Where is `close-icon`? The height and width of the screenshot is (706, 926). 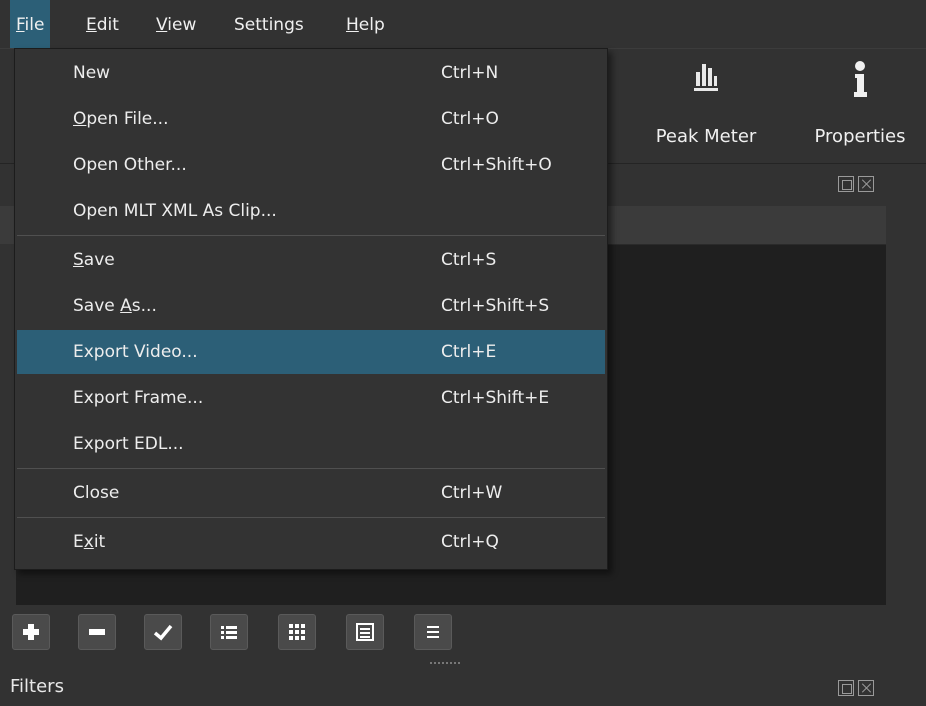
close-icon is located at coordinates (866, 184).